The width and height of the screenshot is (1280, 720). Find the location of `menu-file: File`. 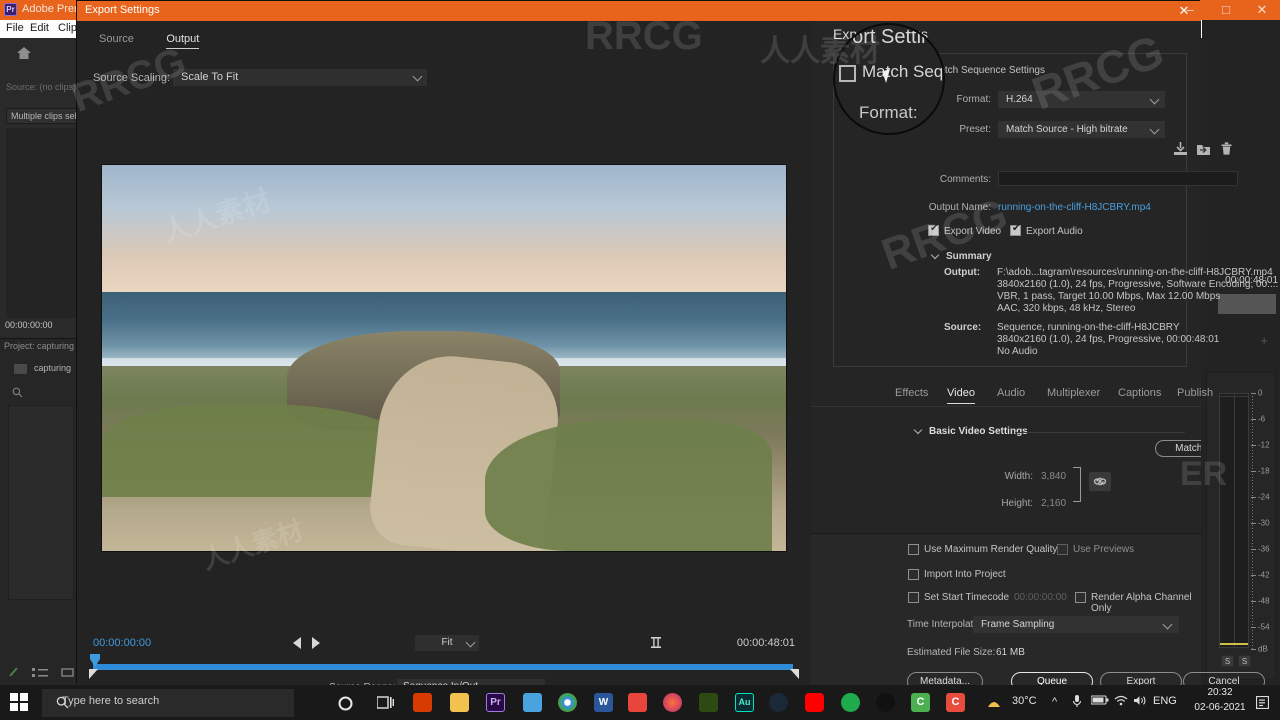

menu-file: File is located at coordinates (15, 28).